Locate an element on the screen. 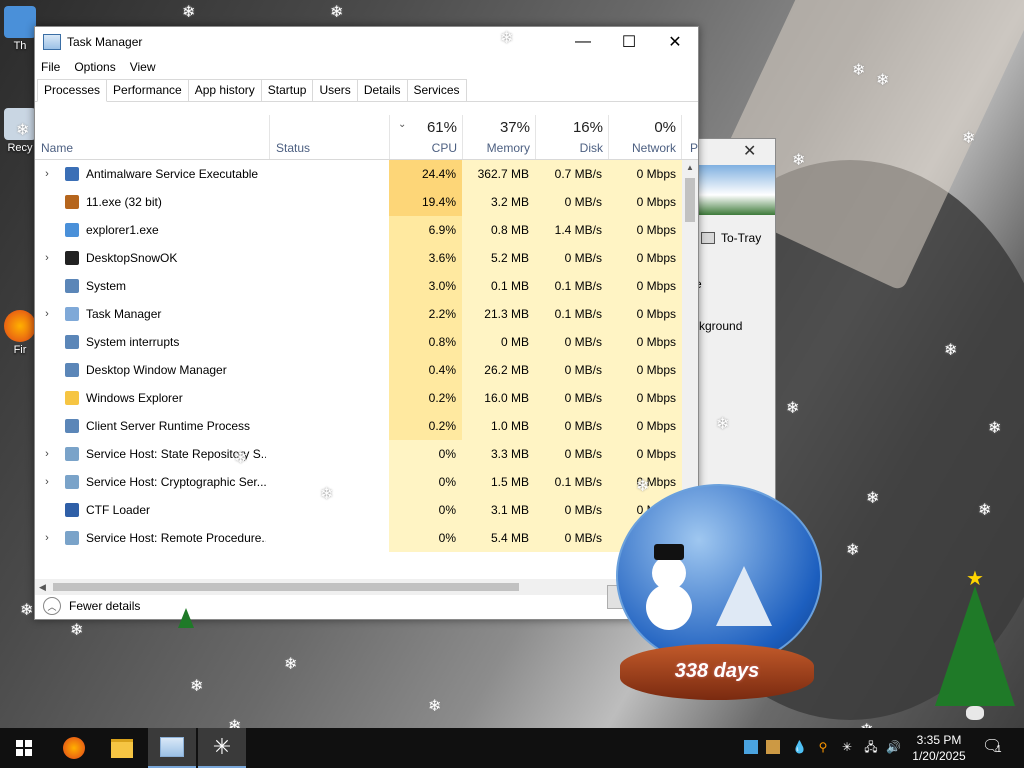 This screenshot has width=1024, height=768. column-power-label: P is located at coordinates (694, 148).